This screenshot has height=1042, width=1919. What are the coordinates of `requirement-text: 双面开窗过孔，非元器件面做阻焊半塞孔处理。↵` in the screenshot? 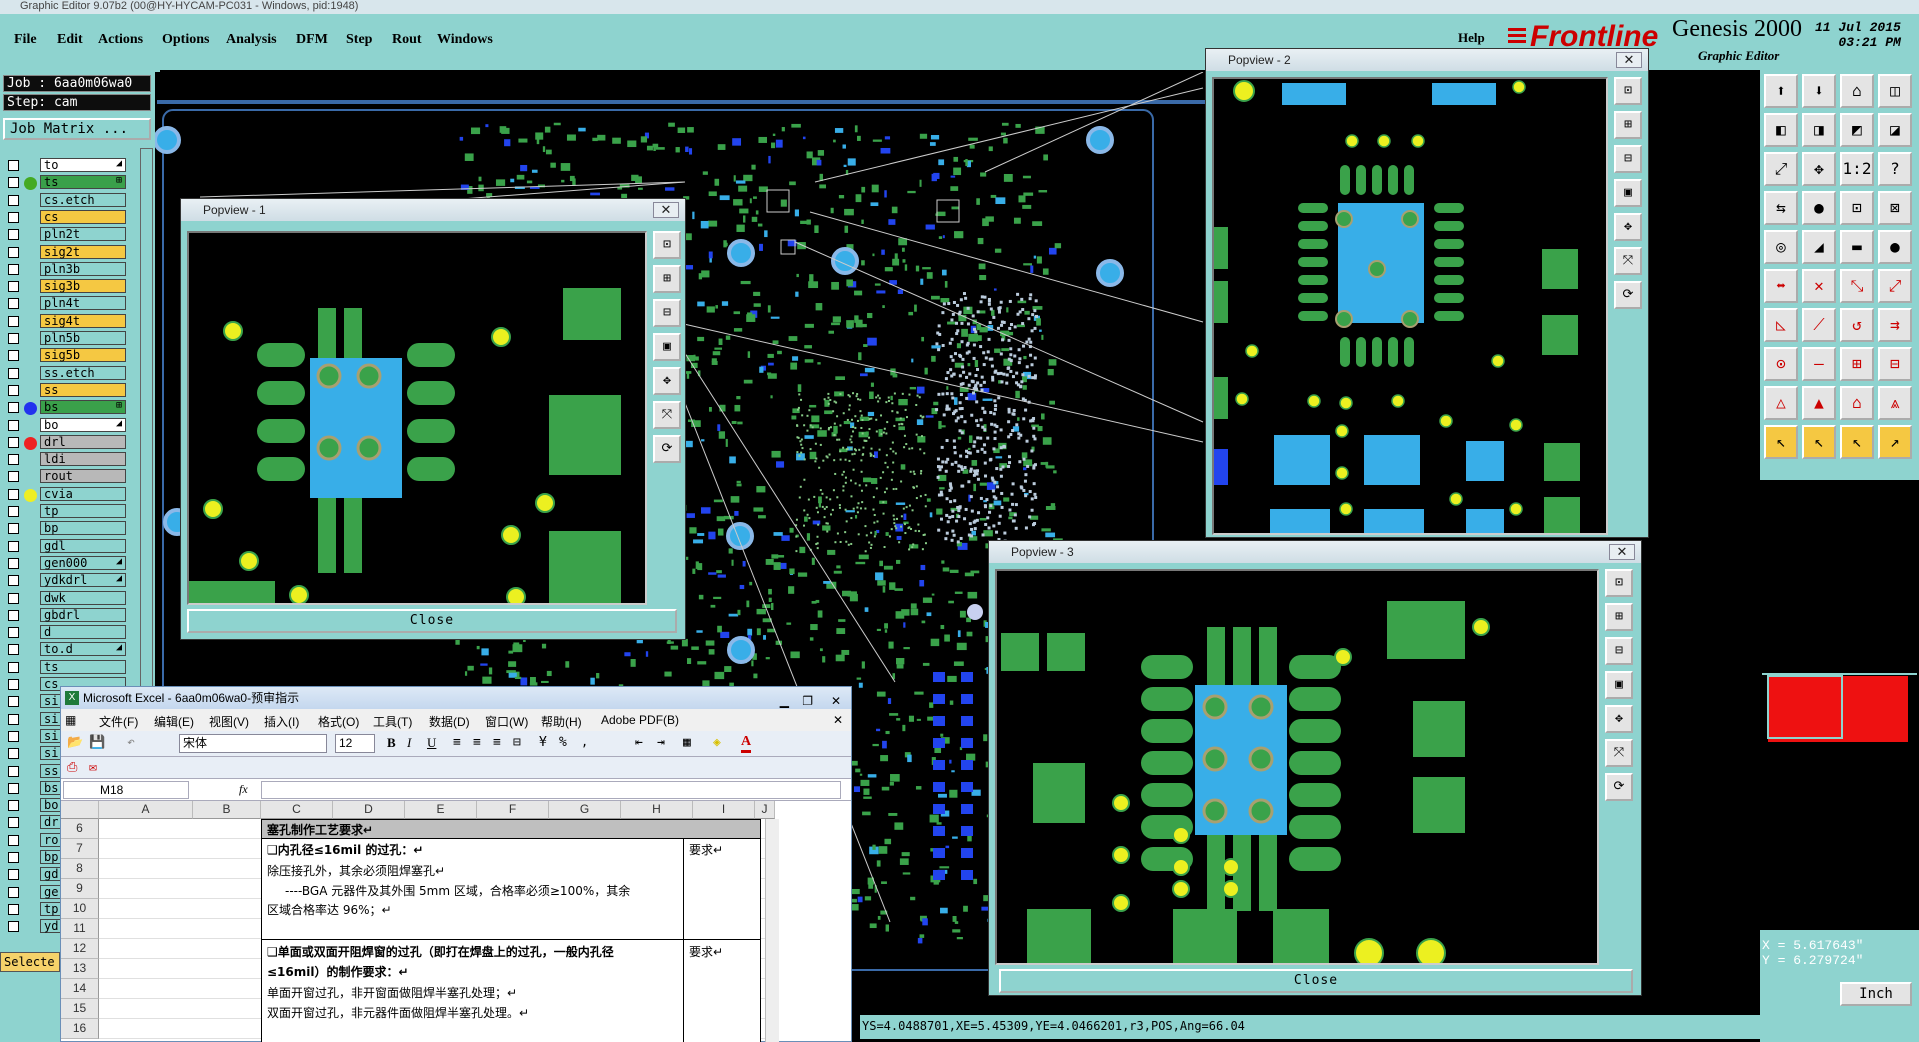 It's located at (398, 1012).